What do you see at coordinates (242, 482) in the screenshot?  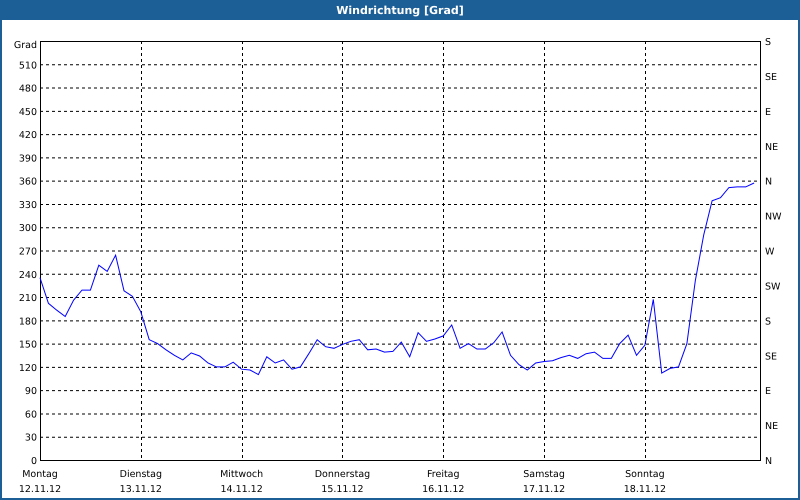 I see `axis-label: Mittwoch 14.11.12` at bounding box center [242, 482].